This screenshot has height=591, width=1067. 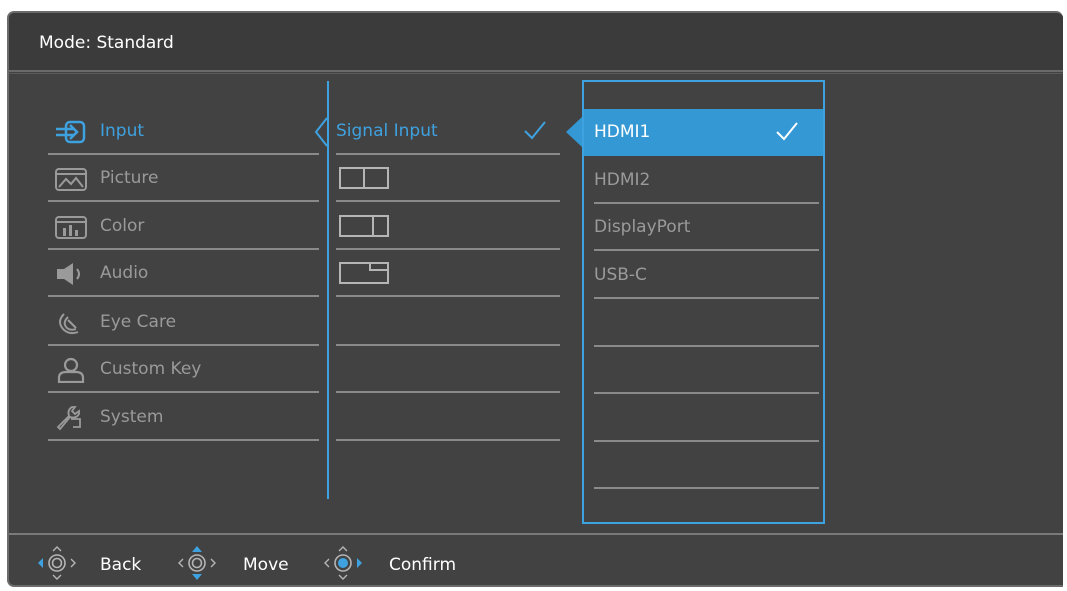 I want to click on selection-pointer-icon, so click(x=574, y=132).